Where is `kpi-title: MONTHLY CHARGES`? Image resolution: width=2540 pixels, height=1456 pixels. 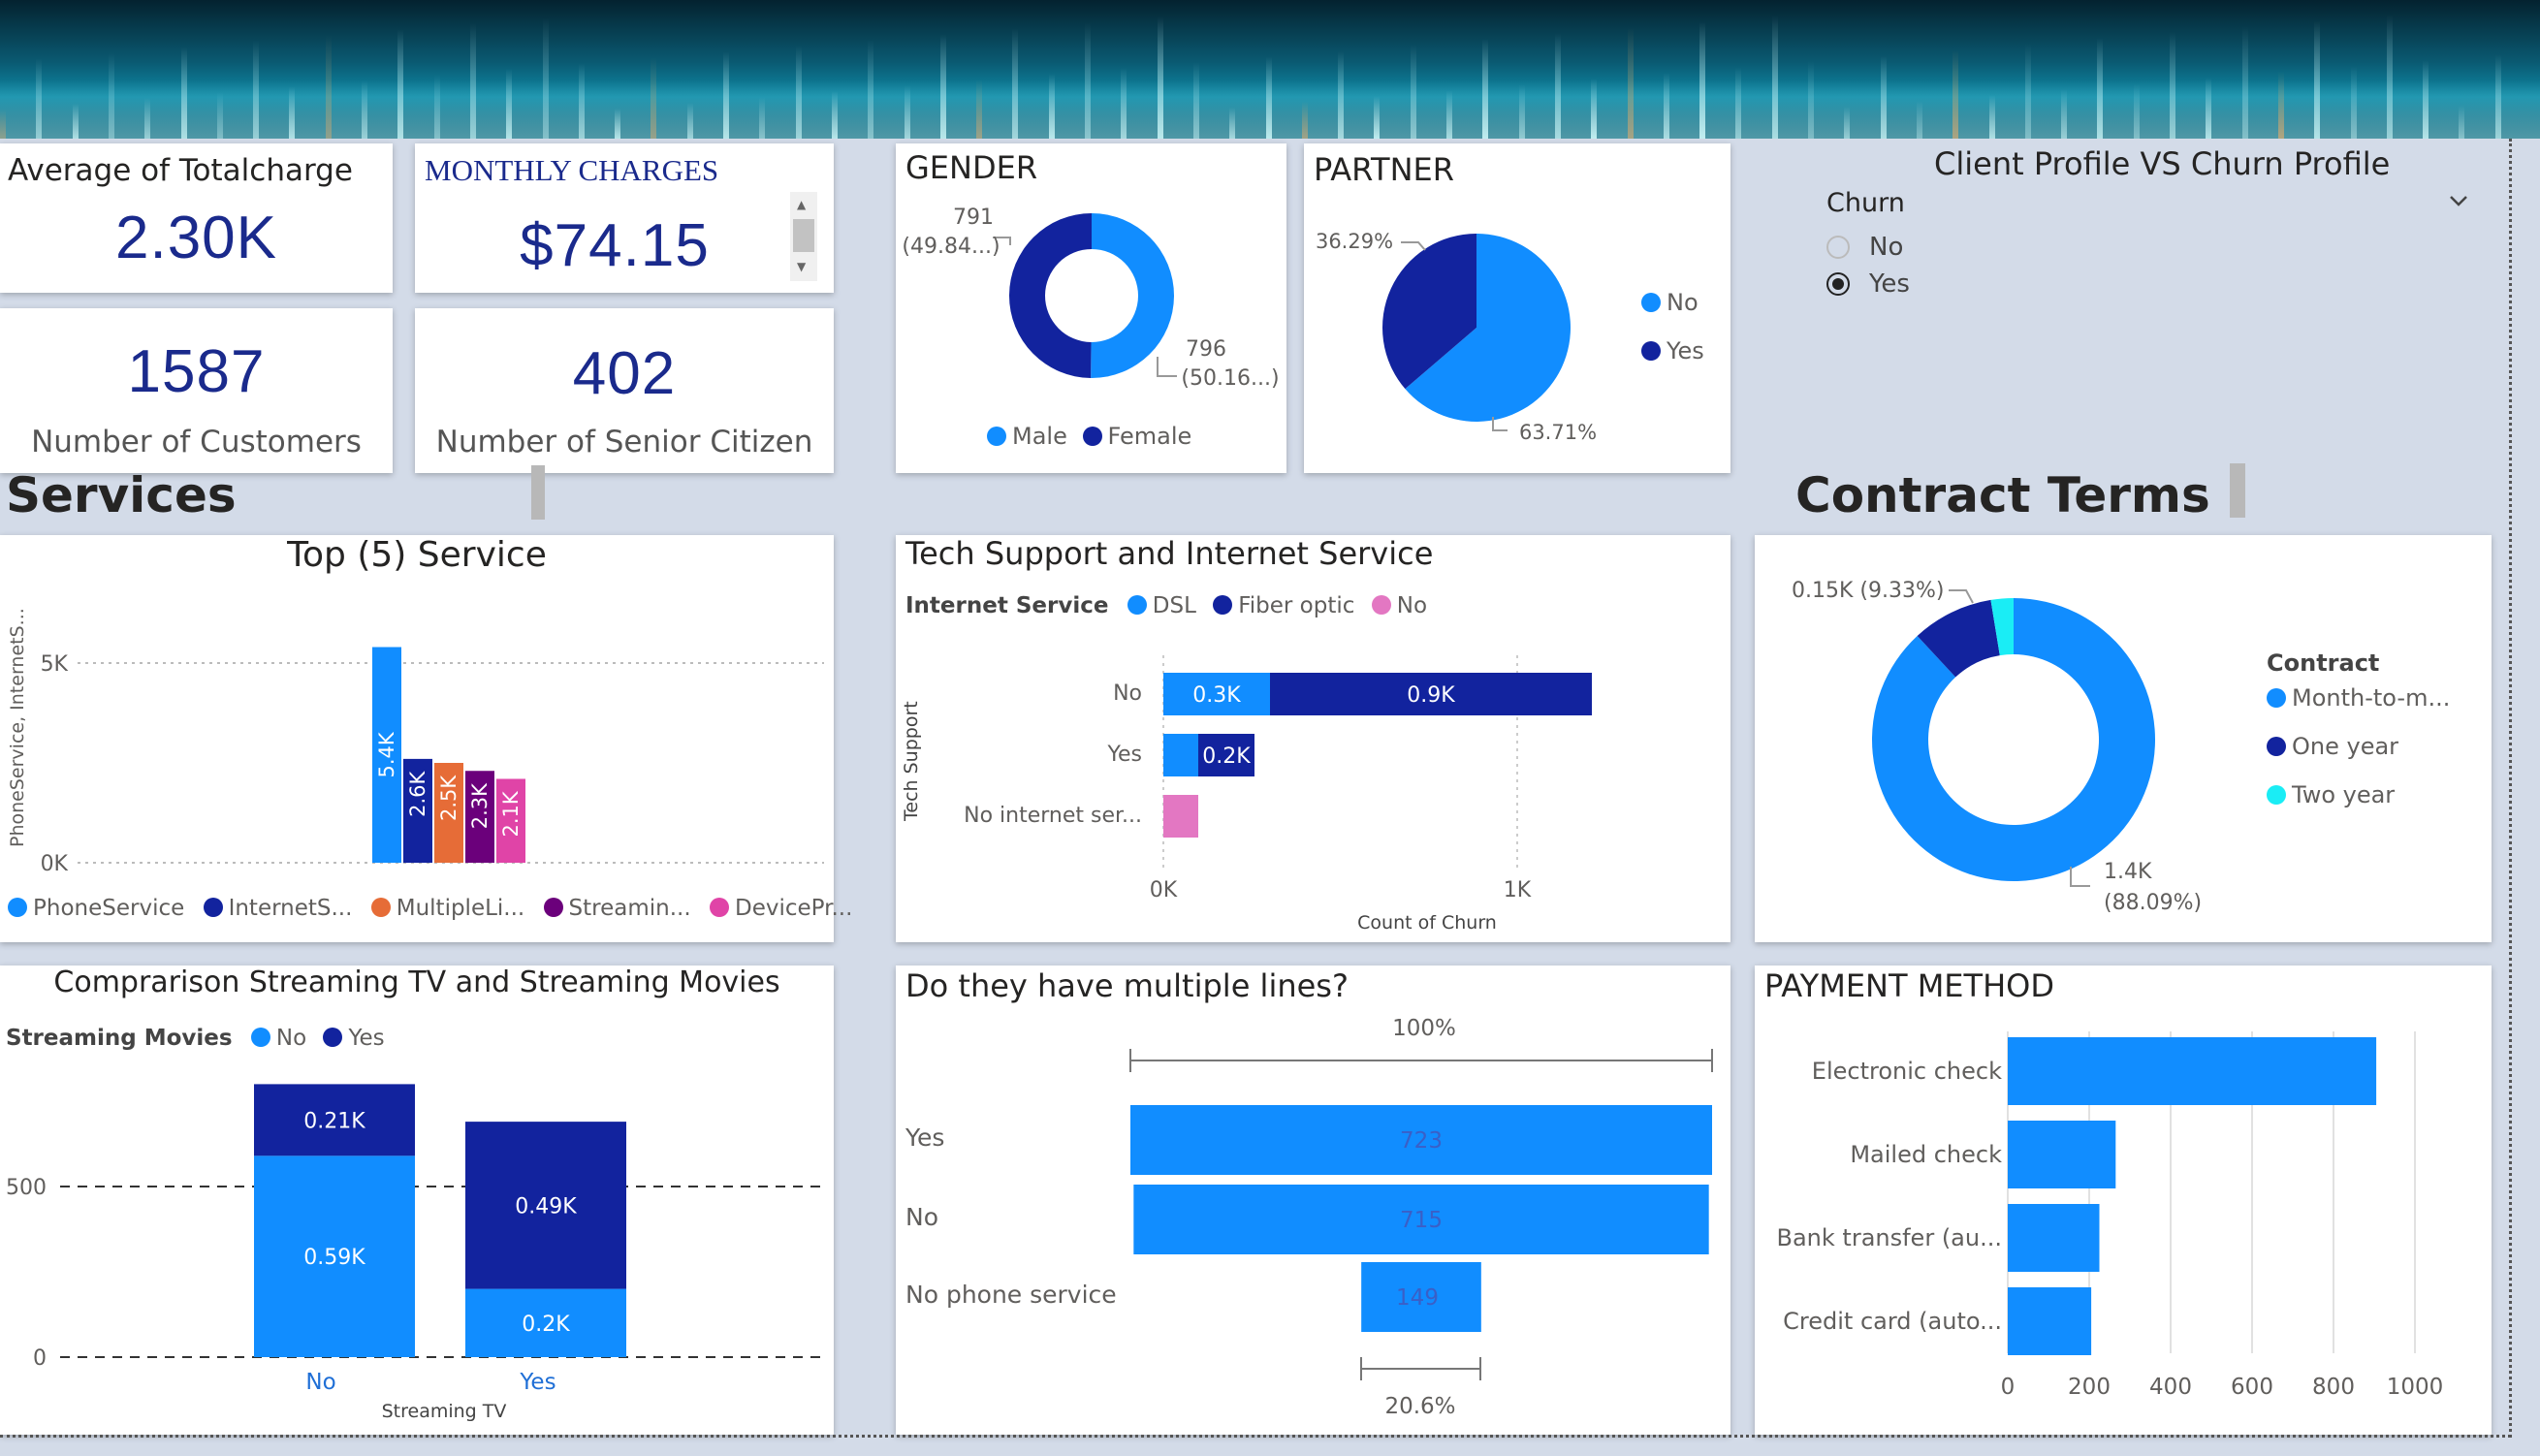 kpi-title: MONTHLY CHARGES is located at coordinates (572, 170).